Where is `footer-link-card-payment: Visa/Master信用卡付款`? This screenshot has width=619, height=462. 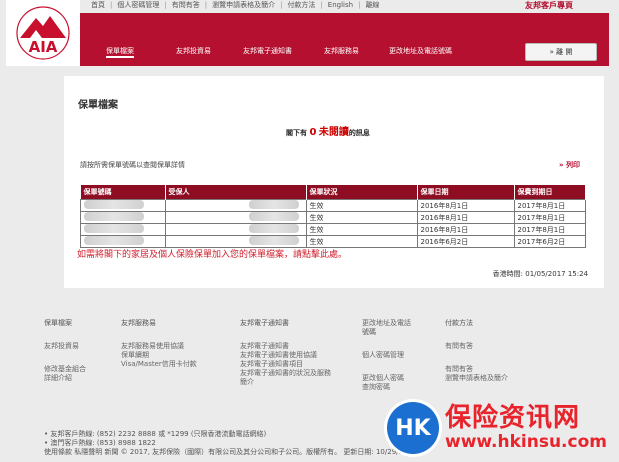 footer-link-card-payment: Visa/Master信用卡付款 is located at coordinates (159, 364).